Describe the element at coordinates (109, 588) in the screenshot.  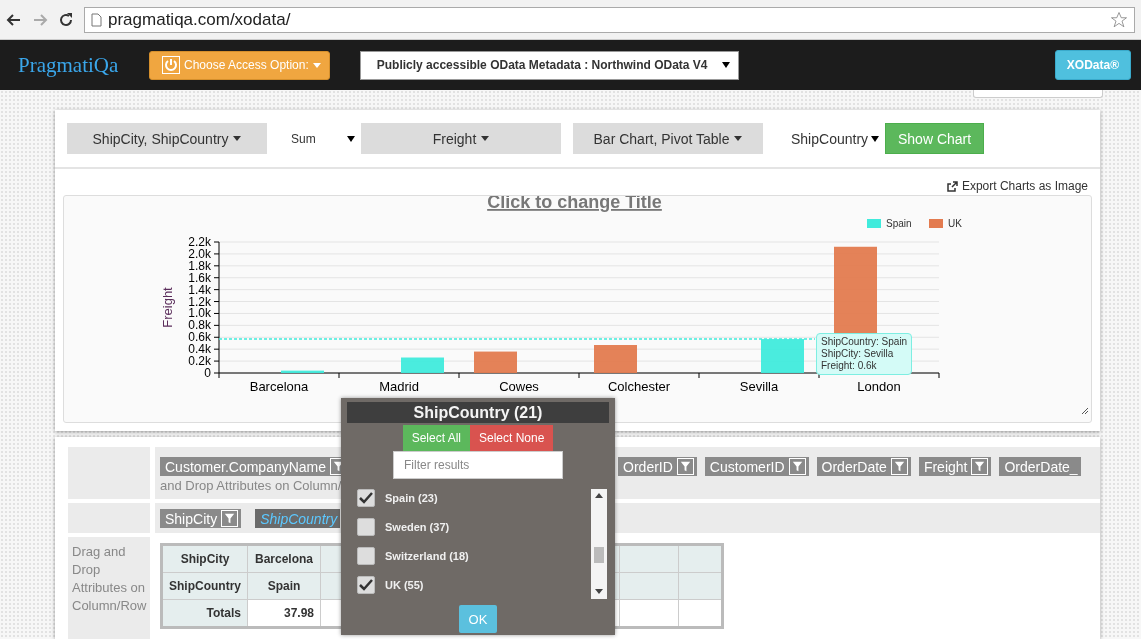
I see `drop-hint: Drag and Drop Attributes on Column/Row` at that location.